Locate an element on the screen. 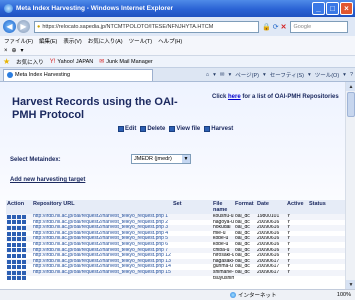  maximize-button: □ is located at coordinates (332, 8).